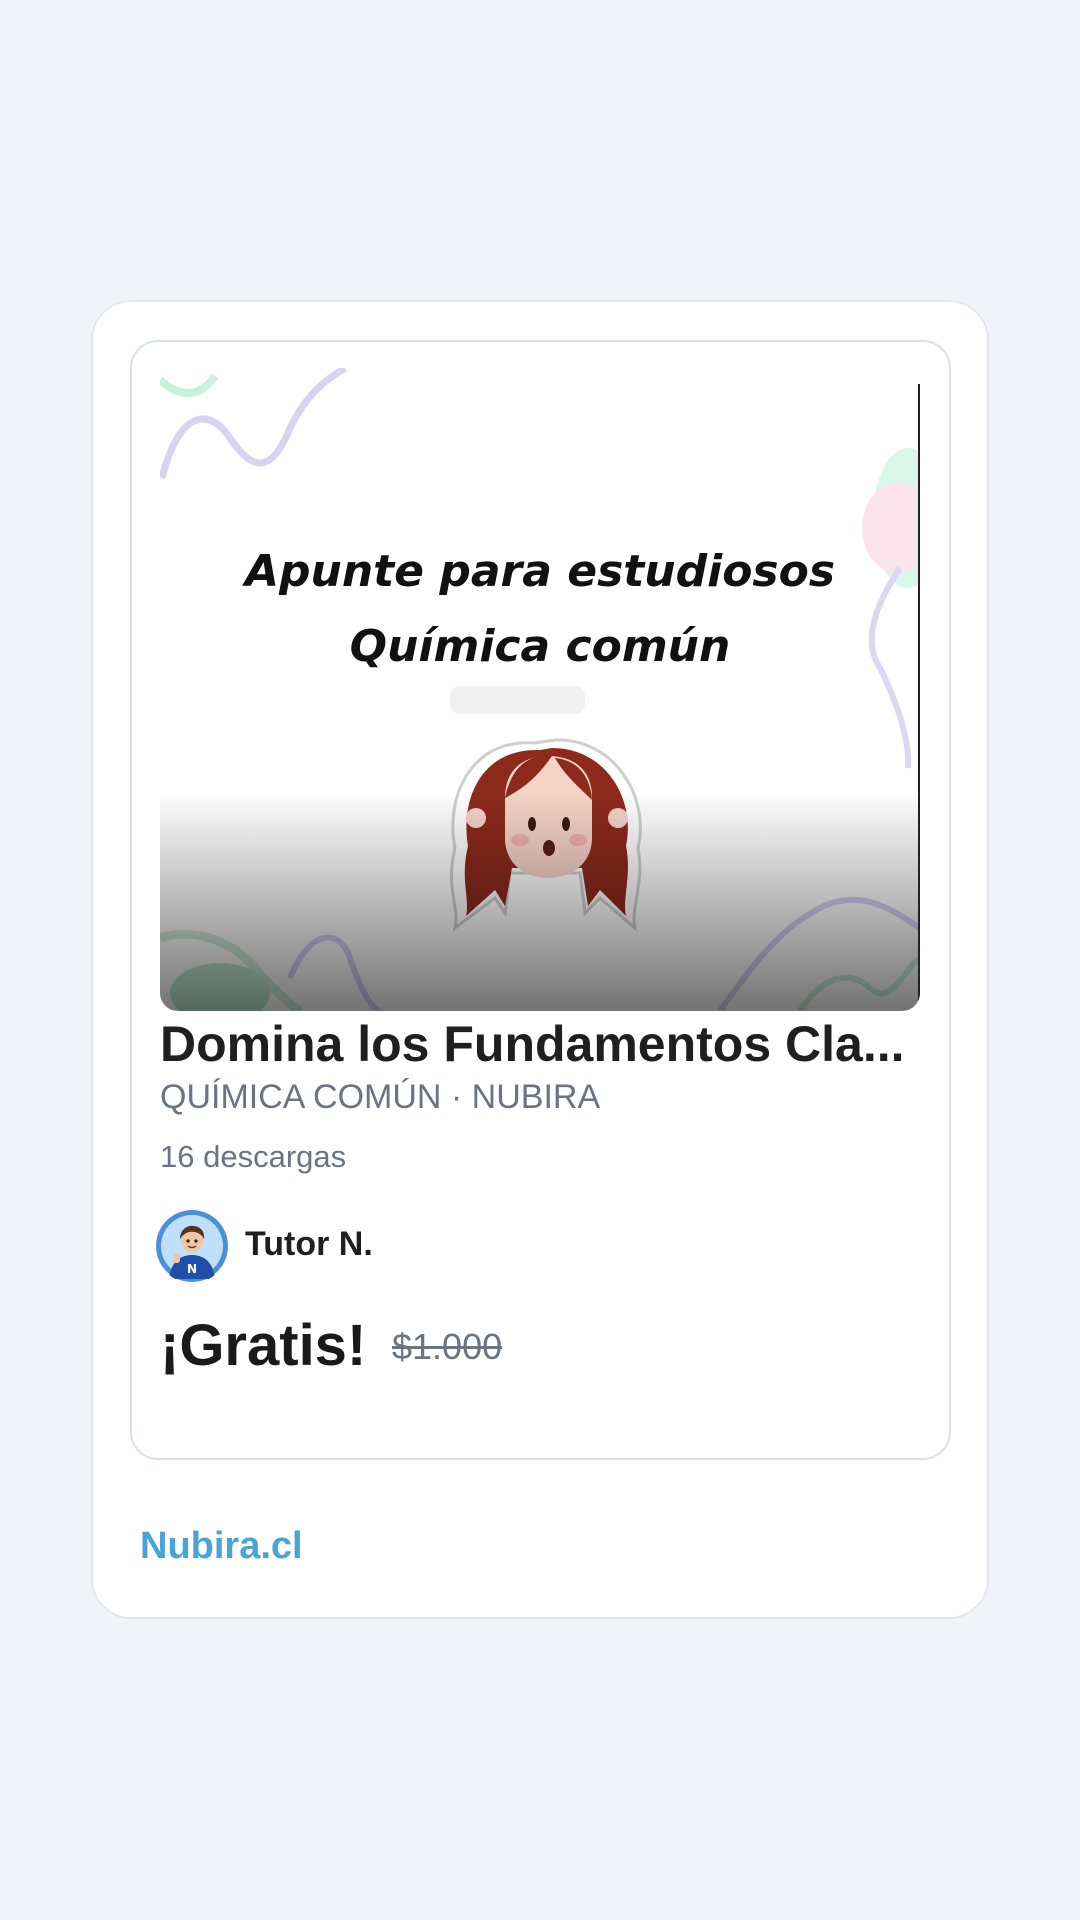 This screenshot has width=1080, height=1920. What do you see at coordinates (309, 1244) in the screenshot?
I see `tutor-name: Tutor N.` at bounding box center [309, 1244].